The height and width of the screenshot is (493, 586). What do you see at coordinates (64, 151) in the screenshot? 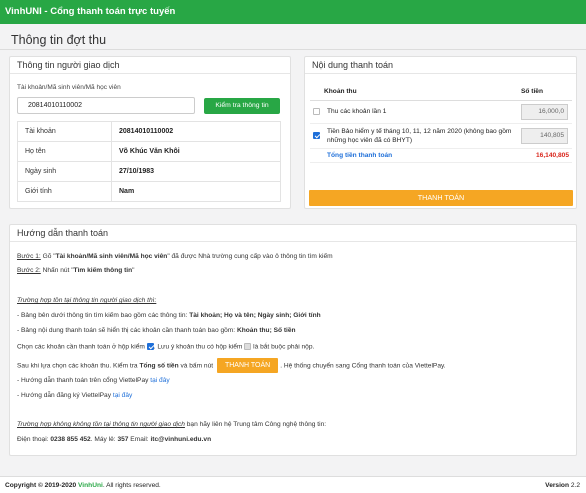
I see `row-key: Họ tên` at bounding box center [64, 151].